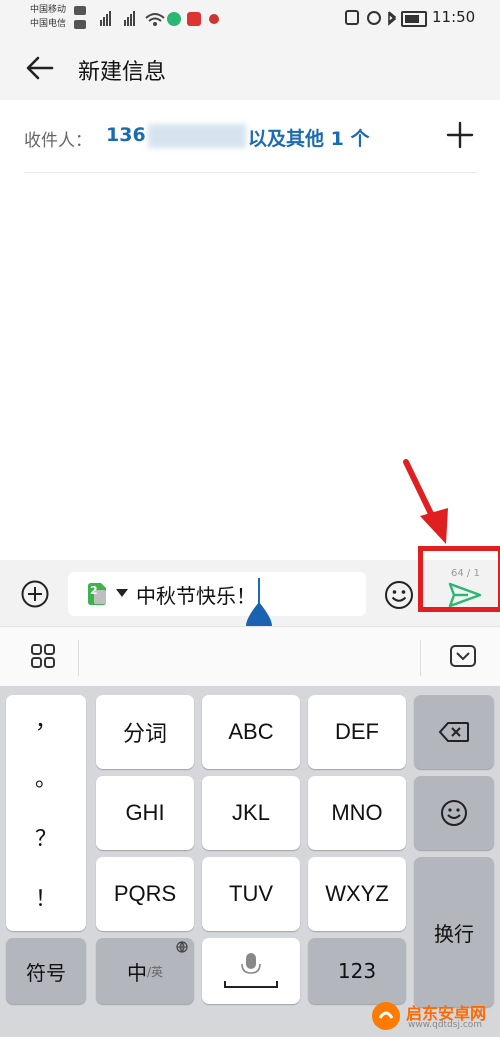  What do you see at coordinates (460, 135) in the screenshot?
I see `add-recipient-icon` at bounding box center [460, 135].